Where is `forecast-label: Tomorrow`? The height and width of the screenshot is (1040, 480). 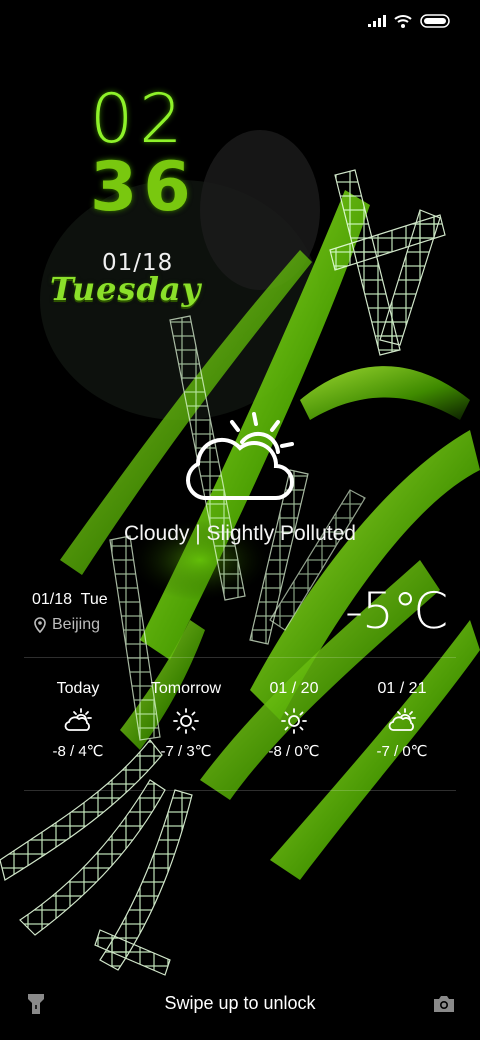
forecast-label: Tomorrow is located at coordinates (186, 688).